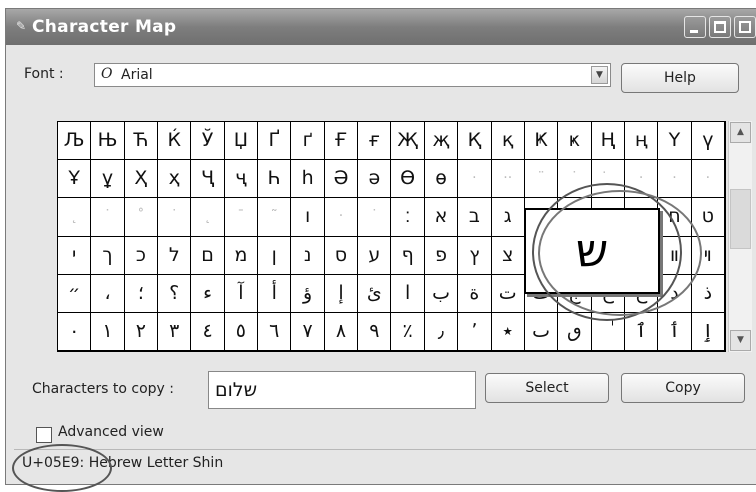 This screenshot has height=492, width=756. What do you see at coordinates (475, 141) in the screenshot?
I see `character-cell: Қ` at bounding box center [475, 141].